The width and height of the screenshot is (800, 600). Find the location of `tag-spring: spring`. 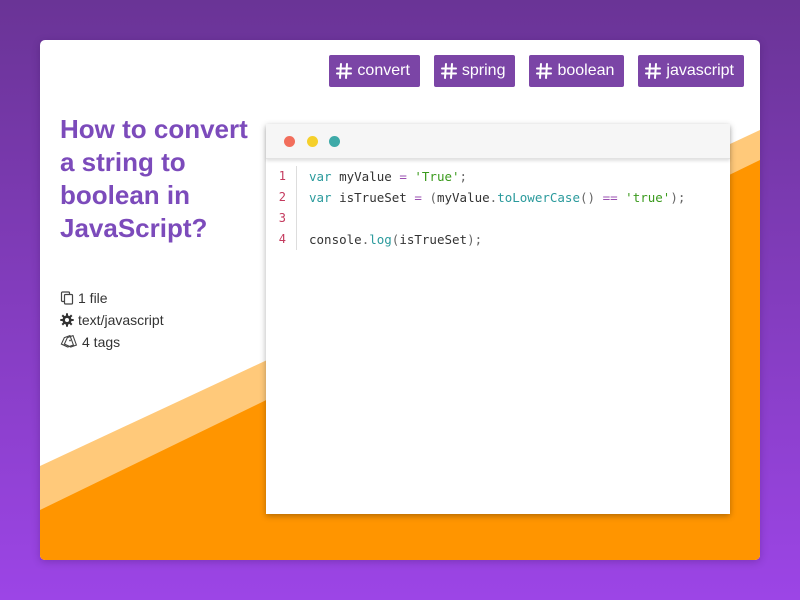

tag-spring: spring is located at coordinates (474, 71).